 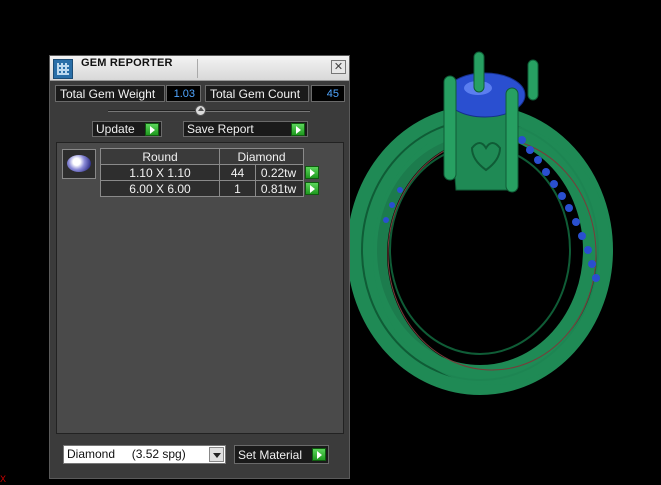 I want to click on gem-weight: 0.81tw, so click(x=279, y=188).